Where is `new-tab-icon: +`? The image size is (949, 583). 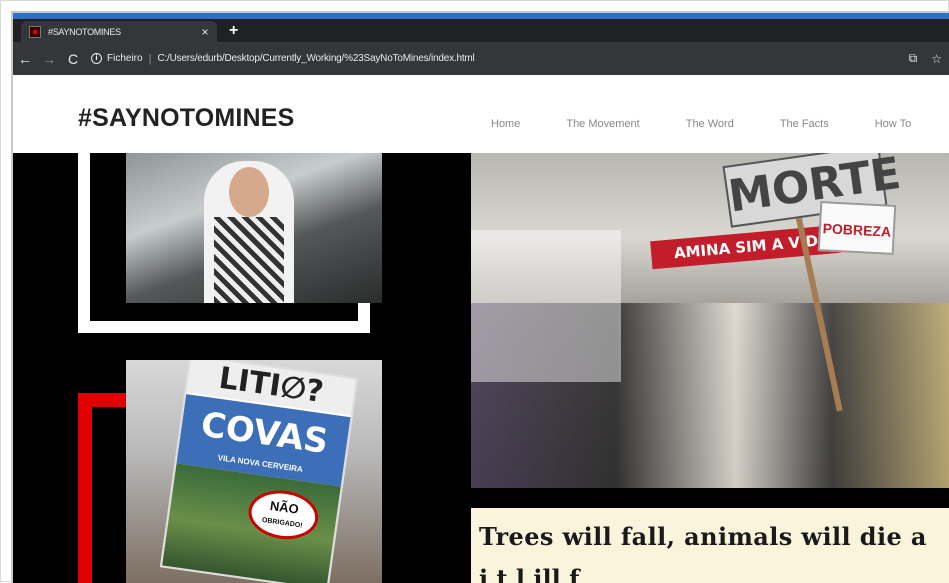 new-tab-icon: + is located at coordinates (233, 31).